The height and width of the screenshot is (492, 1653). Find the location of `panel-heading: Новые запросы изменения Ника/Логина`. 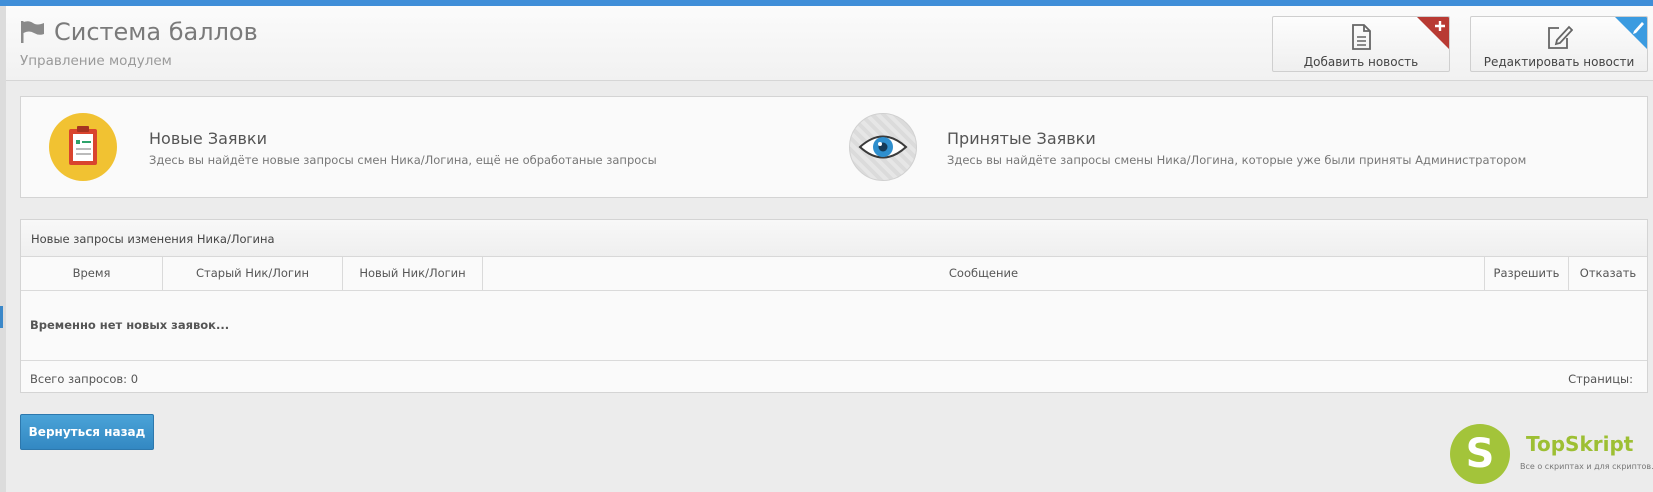

panel-heading: Новые запросы изменения Ника/Логина is located at coordinates (834, 238).